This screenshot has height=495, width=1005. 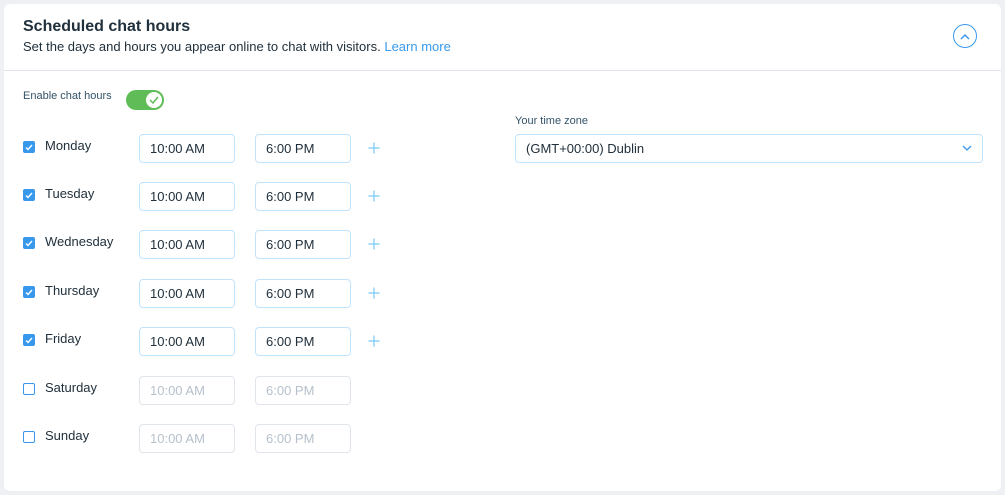 I want to click on day-checkbox-tuesday, so click(x=29, y=195).